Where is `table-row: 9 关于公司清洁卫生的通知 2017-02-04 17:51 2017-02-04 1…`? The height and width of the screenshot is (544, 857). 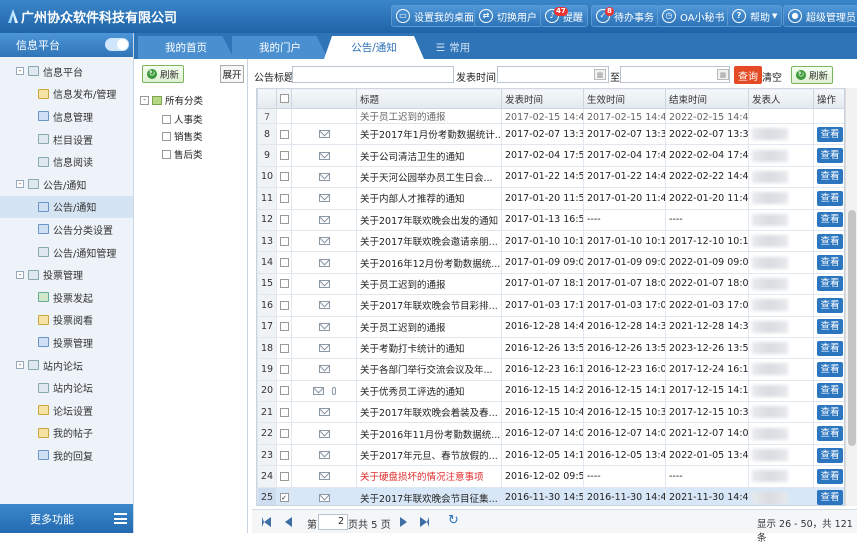
table-row: 9 关于公司清洁卫生的通知 2017-02-04 17:51 2017-02-04 1… is located at coordinates (550, 155).